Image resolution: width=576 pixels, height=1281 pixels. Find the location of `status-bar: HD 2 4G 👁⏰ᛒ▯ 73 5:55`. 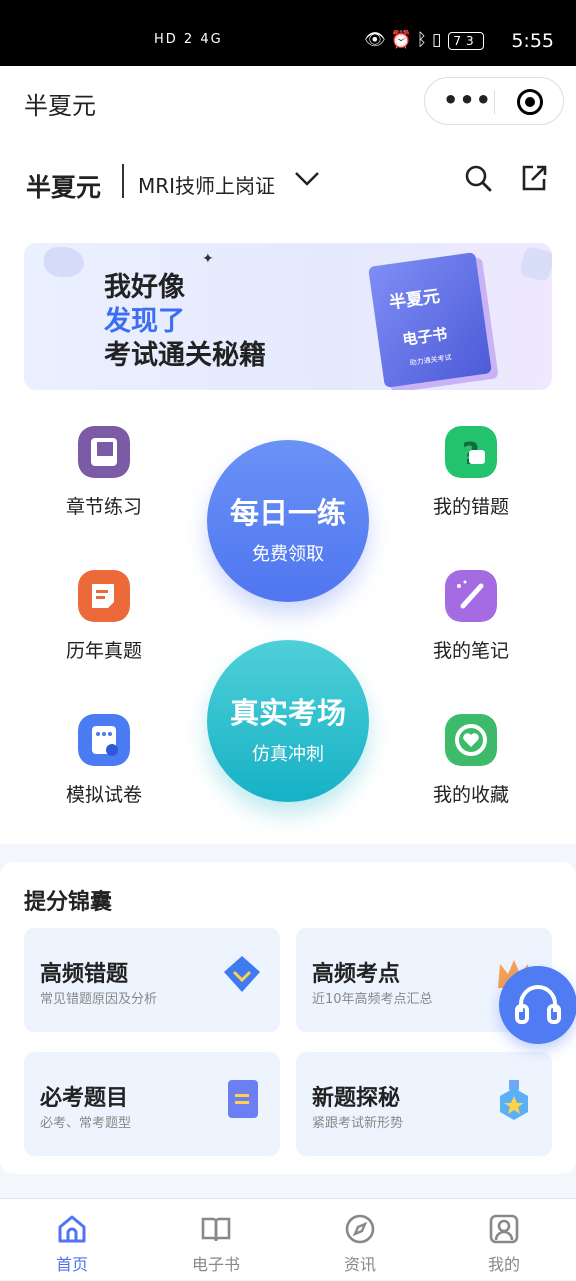

status-bar: HD 2 4G 👁⏰ᛒ▯ 73 5:55 is located at coordinates (288, 33).